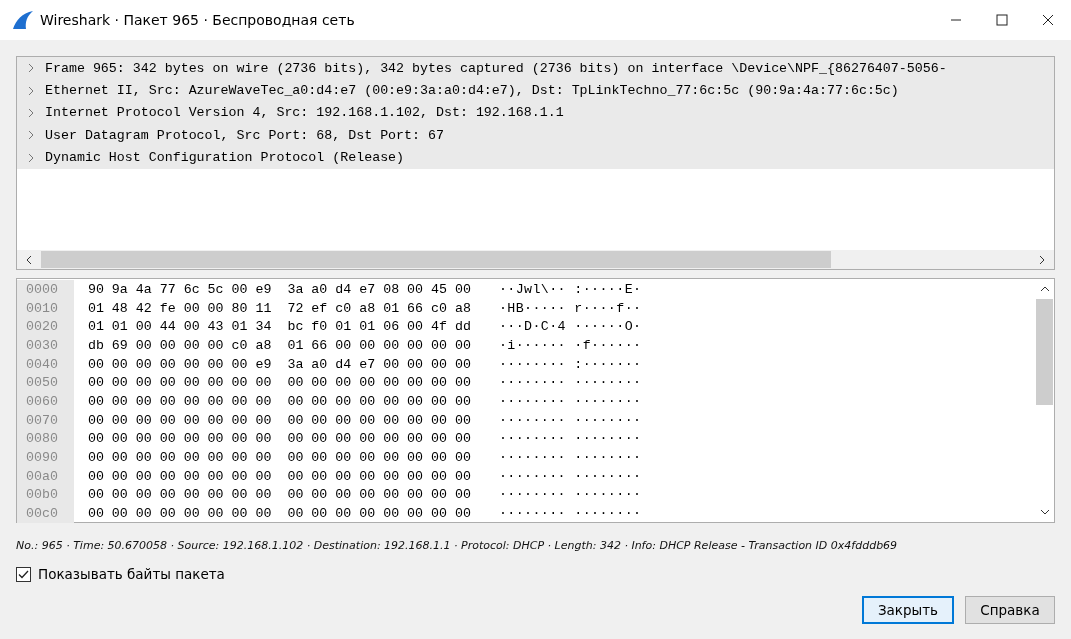 The image size is (1071, 639). I want to click on tree-item: Dynamic Host Configuration Protocol (Release), so click(535, 157).